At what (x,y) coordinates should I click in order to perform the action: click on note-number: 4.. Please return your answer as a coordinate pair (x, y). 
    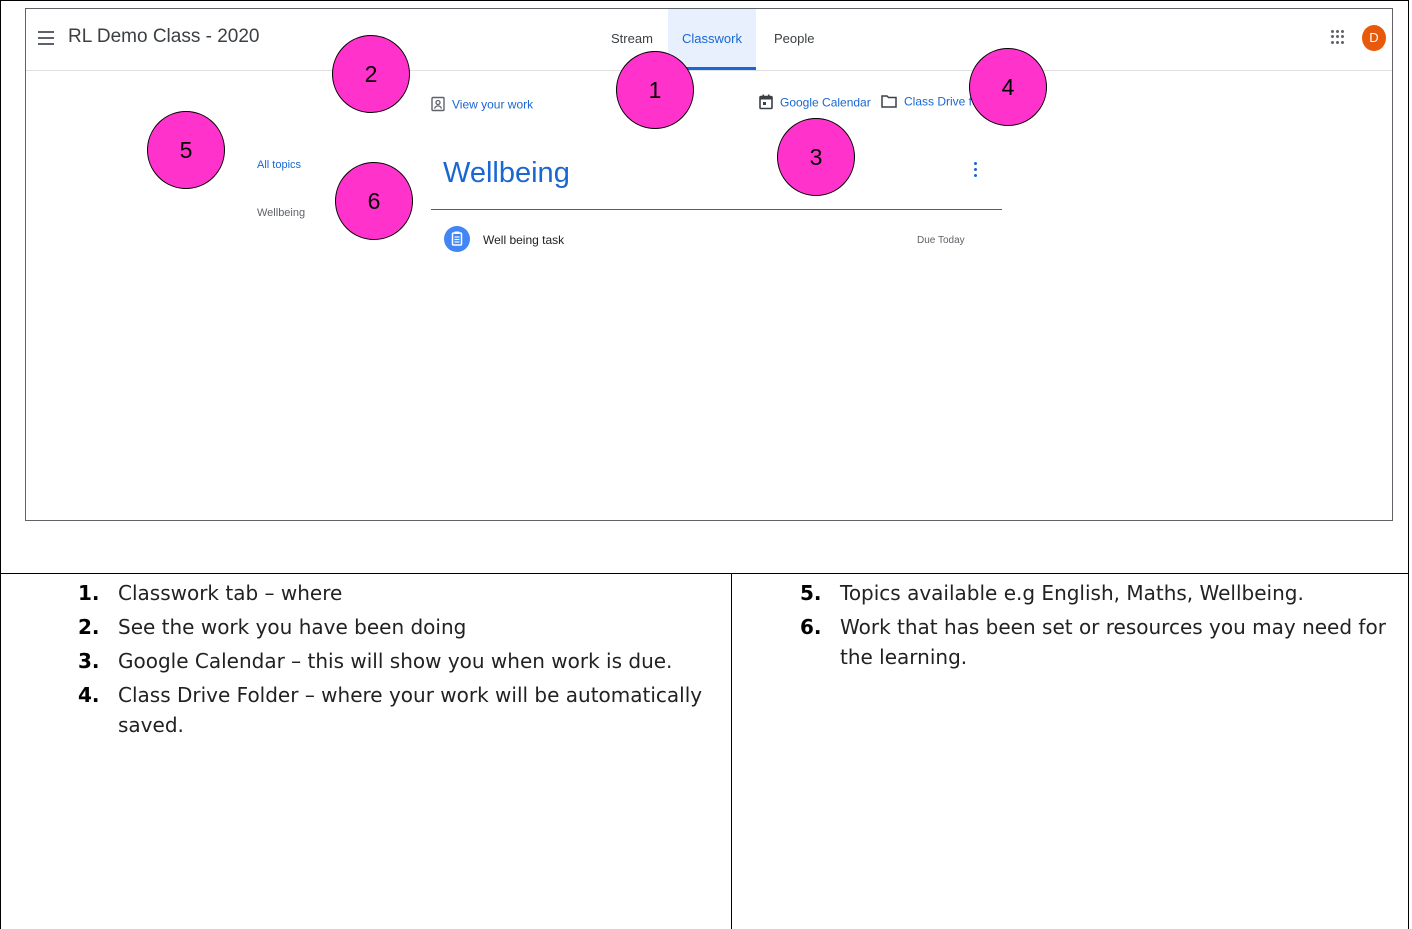
    Looking at the image, I should click on (89, 695).